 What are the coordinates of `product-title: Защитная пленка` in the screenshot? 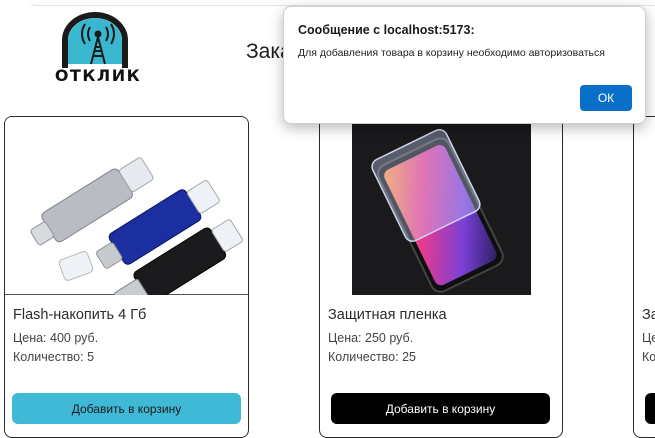 It's located at (387, 315).